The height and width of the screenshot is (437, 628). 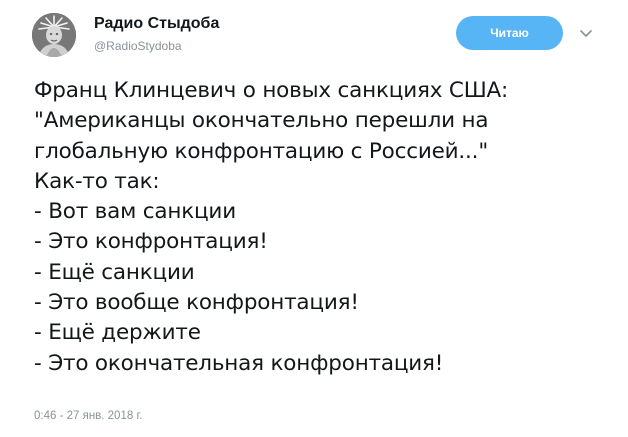 I want to click on follow-button: Читаю, so click(x=509, y=33).